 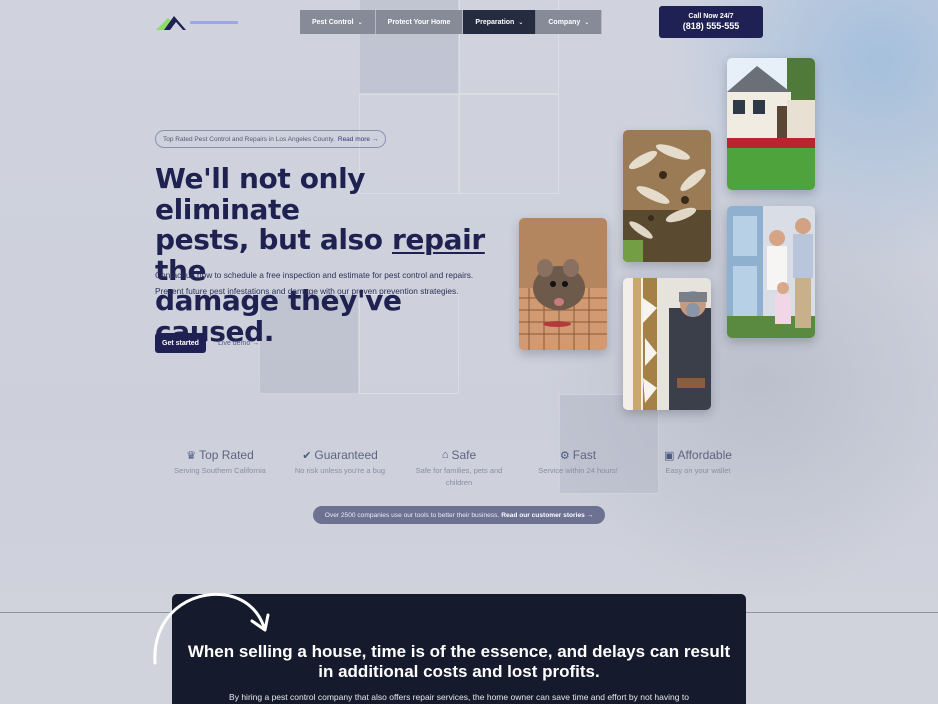 What do you see at coordinates (459, 476) in the screenshot?
I see `feature-desc: Safe for families, pets and children` at bounding box center [459, 476].